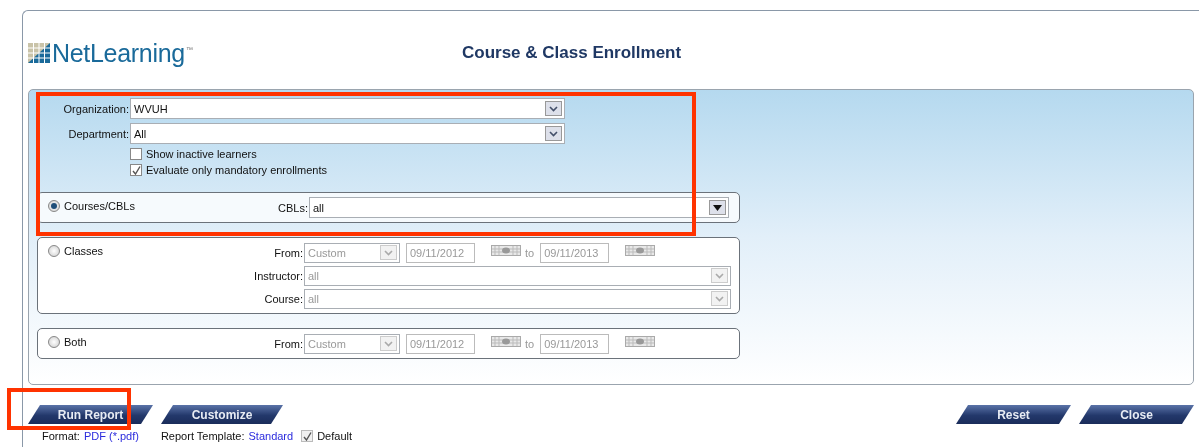  I want to click on mode-radio: Courses/CBLs, so click(91, 206).